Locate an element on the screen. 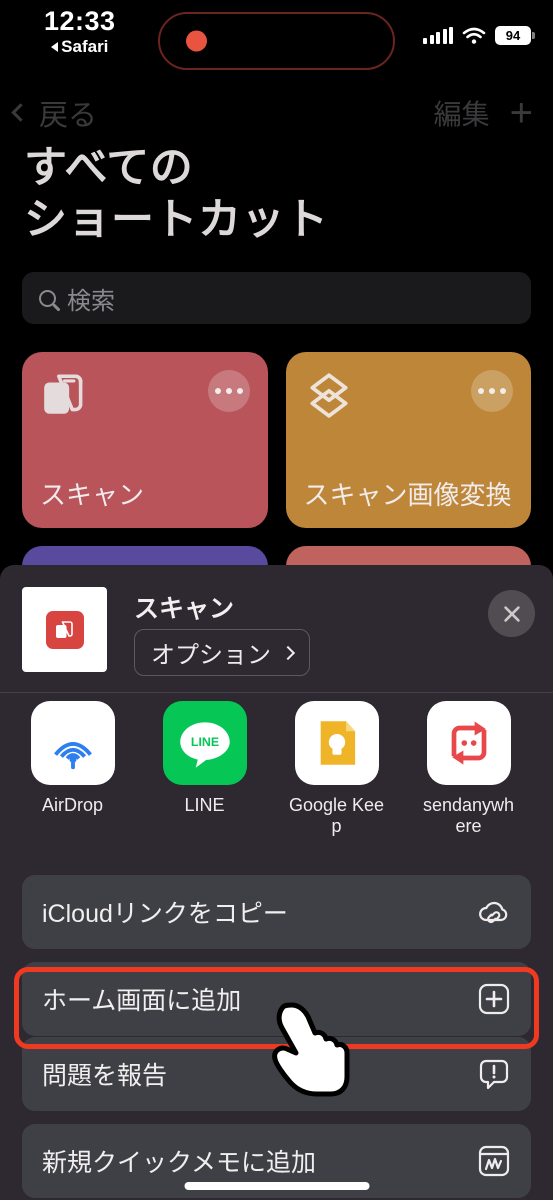 Image resolution: width=553 pixels, height=1200 pixels. google-keep-icon is located at coordinates (336, 743).